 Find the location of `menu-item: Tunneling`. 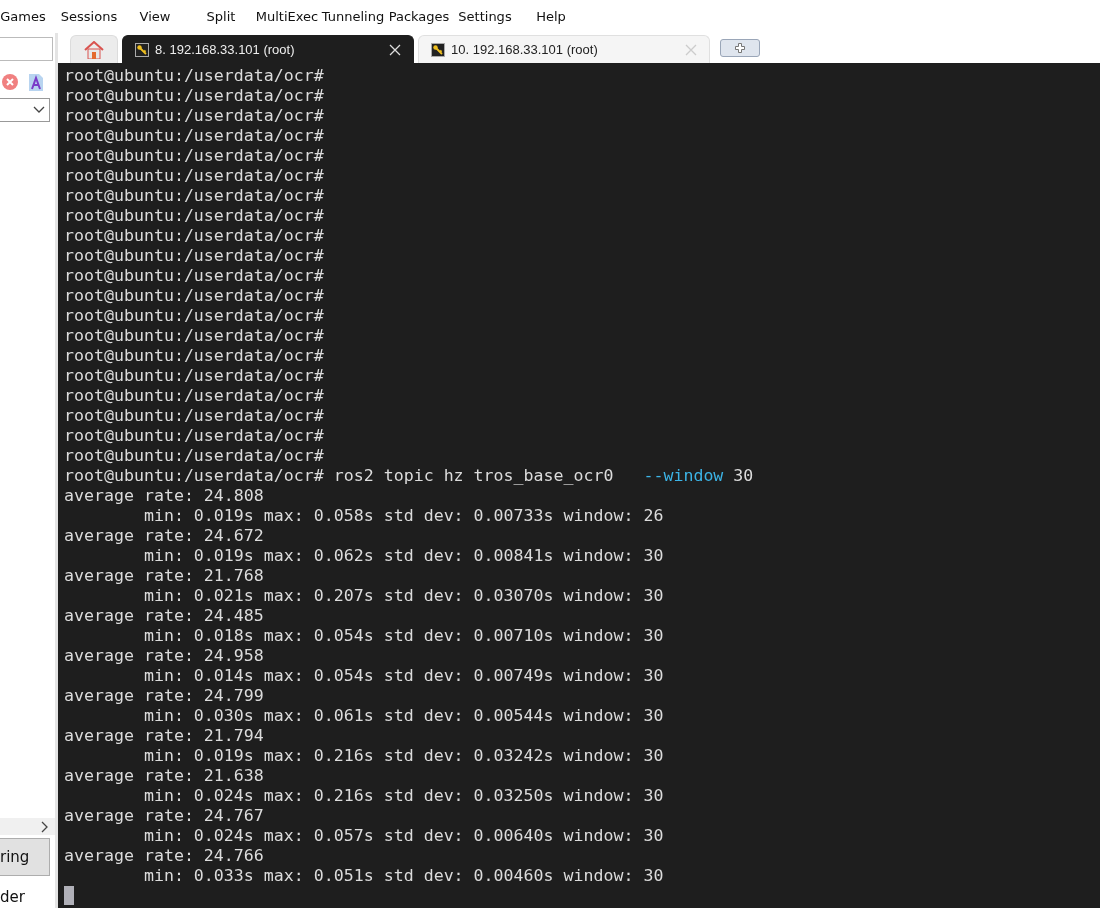

menu-item: Tunneling is located at coordinates (353, 16).